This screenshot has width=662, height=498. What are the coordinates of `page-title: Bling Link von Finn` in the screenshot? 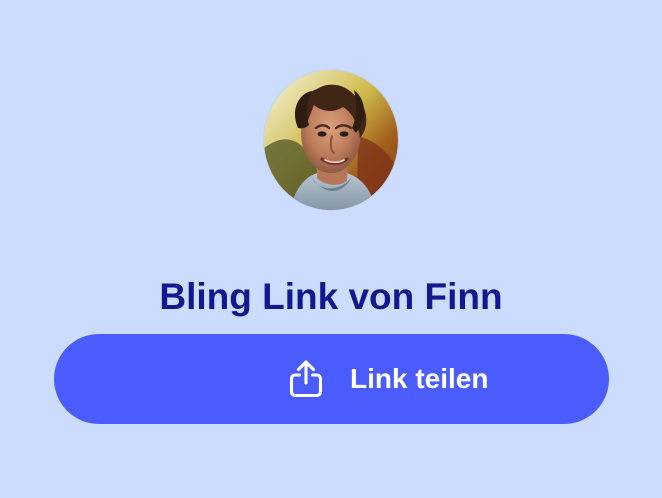 It's located at (331, 296).